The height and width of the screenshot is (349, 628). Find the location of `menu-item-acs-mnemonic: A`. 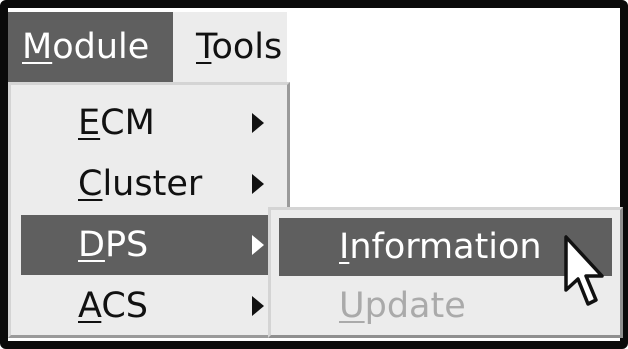

menu-item-acs-mnemonic: A is located at coordinates (90, 306).